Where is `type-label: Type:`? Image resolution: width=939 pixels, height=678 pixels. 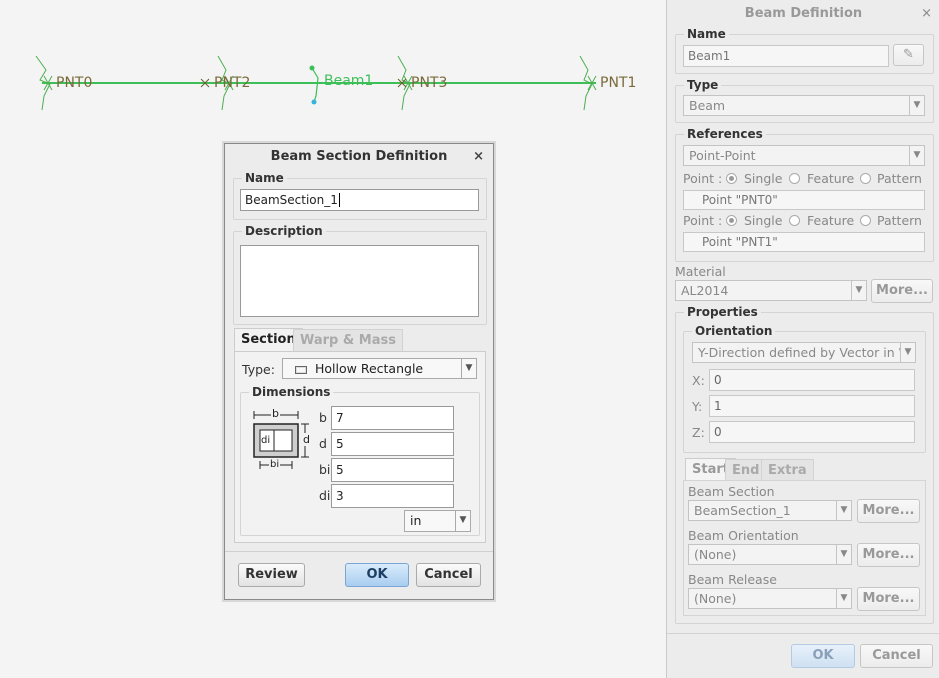 type-label: Type: is located at coordinates (258, 369).